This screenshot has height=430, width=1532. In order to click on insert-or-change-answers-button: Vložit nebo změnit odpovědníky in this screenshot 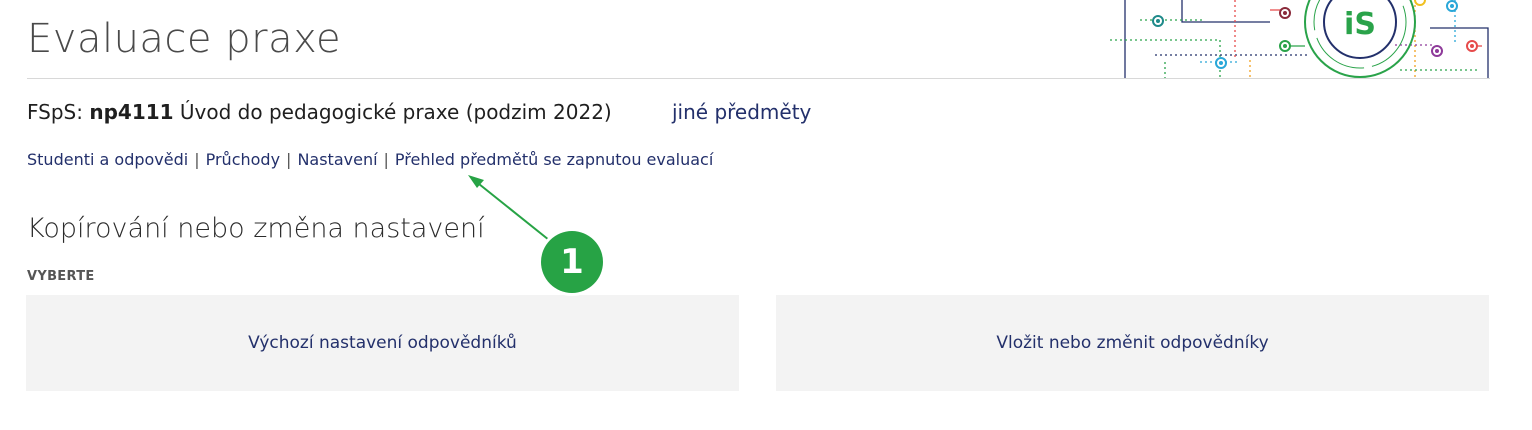, I will do `click(1132, 343)`.